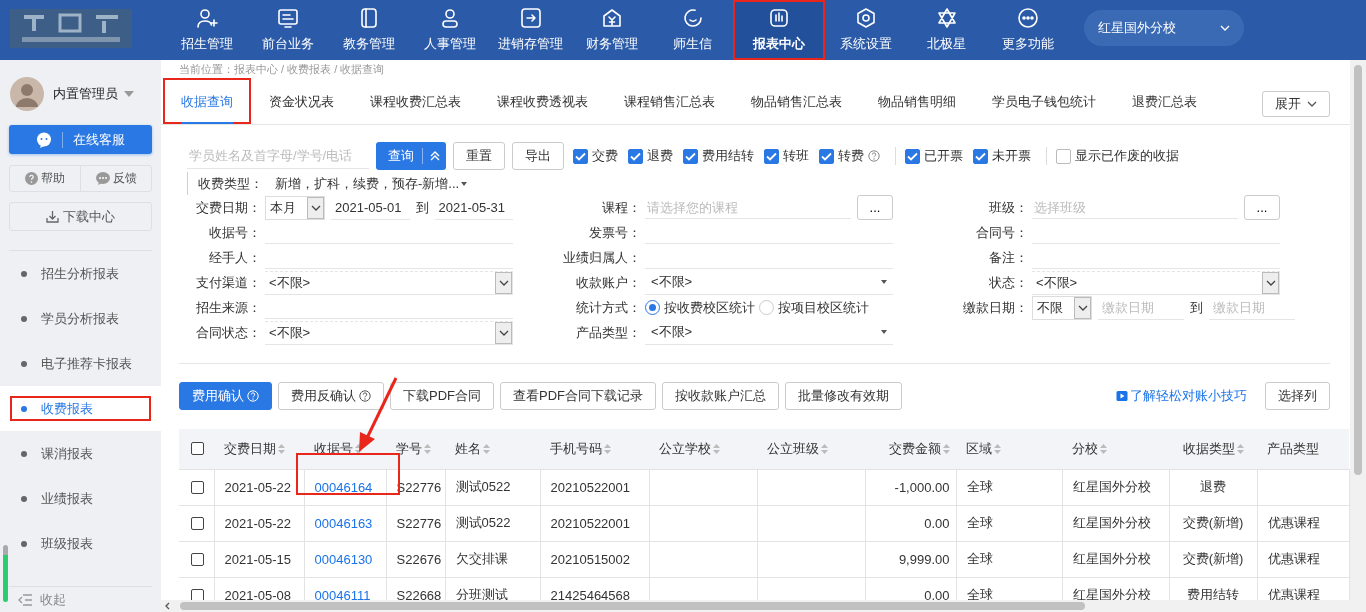 Image resolution: width=1366 pixels, height=612 pixels. I want to click on picker-field: 请选择您的课程, so click(748, 207).